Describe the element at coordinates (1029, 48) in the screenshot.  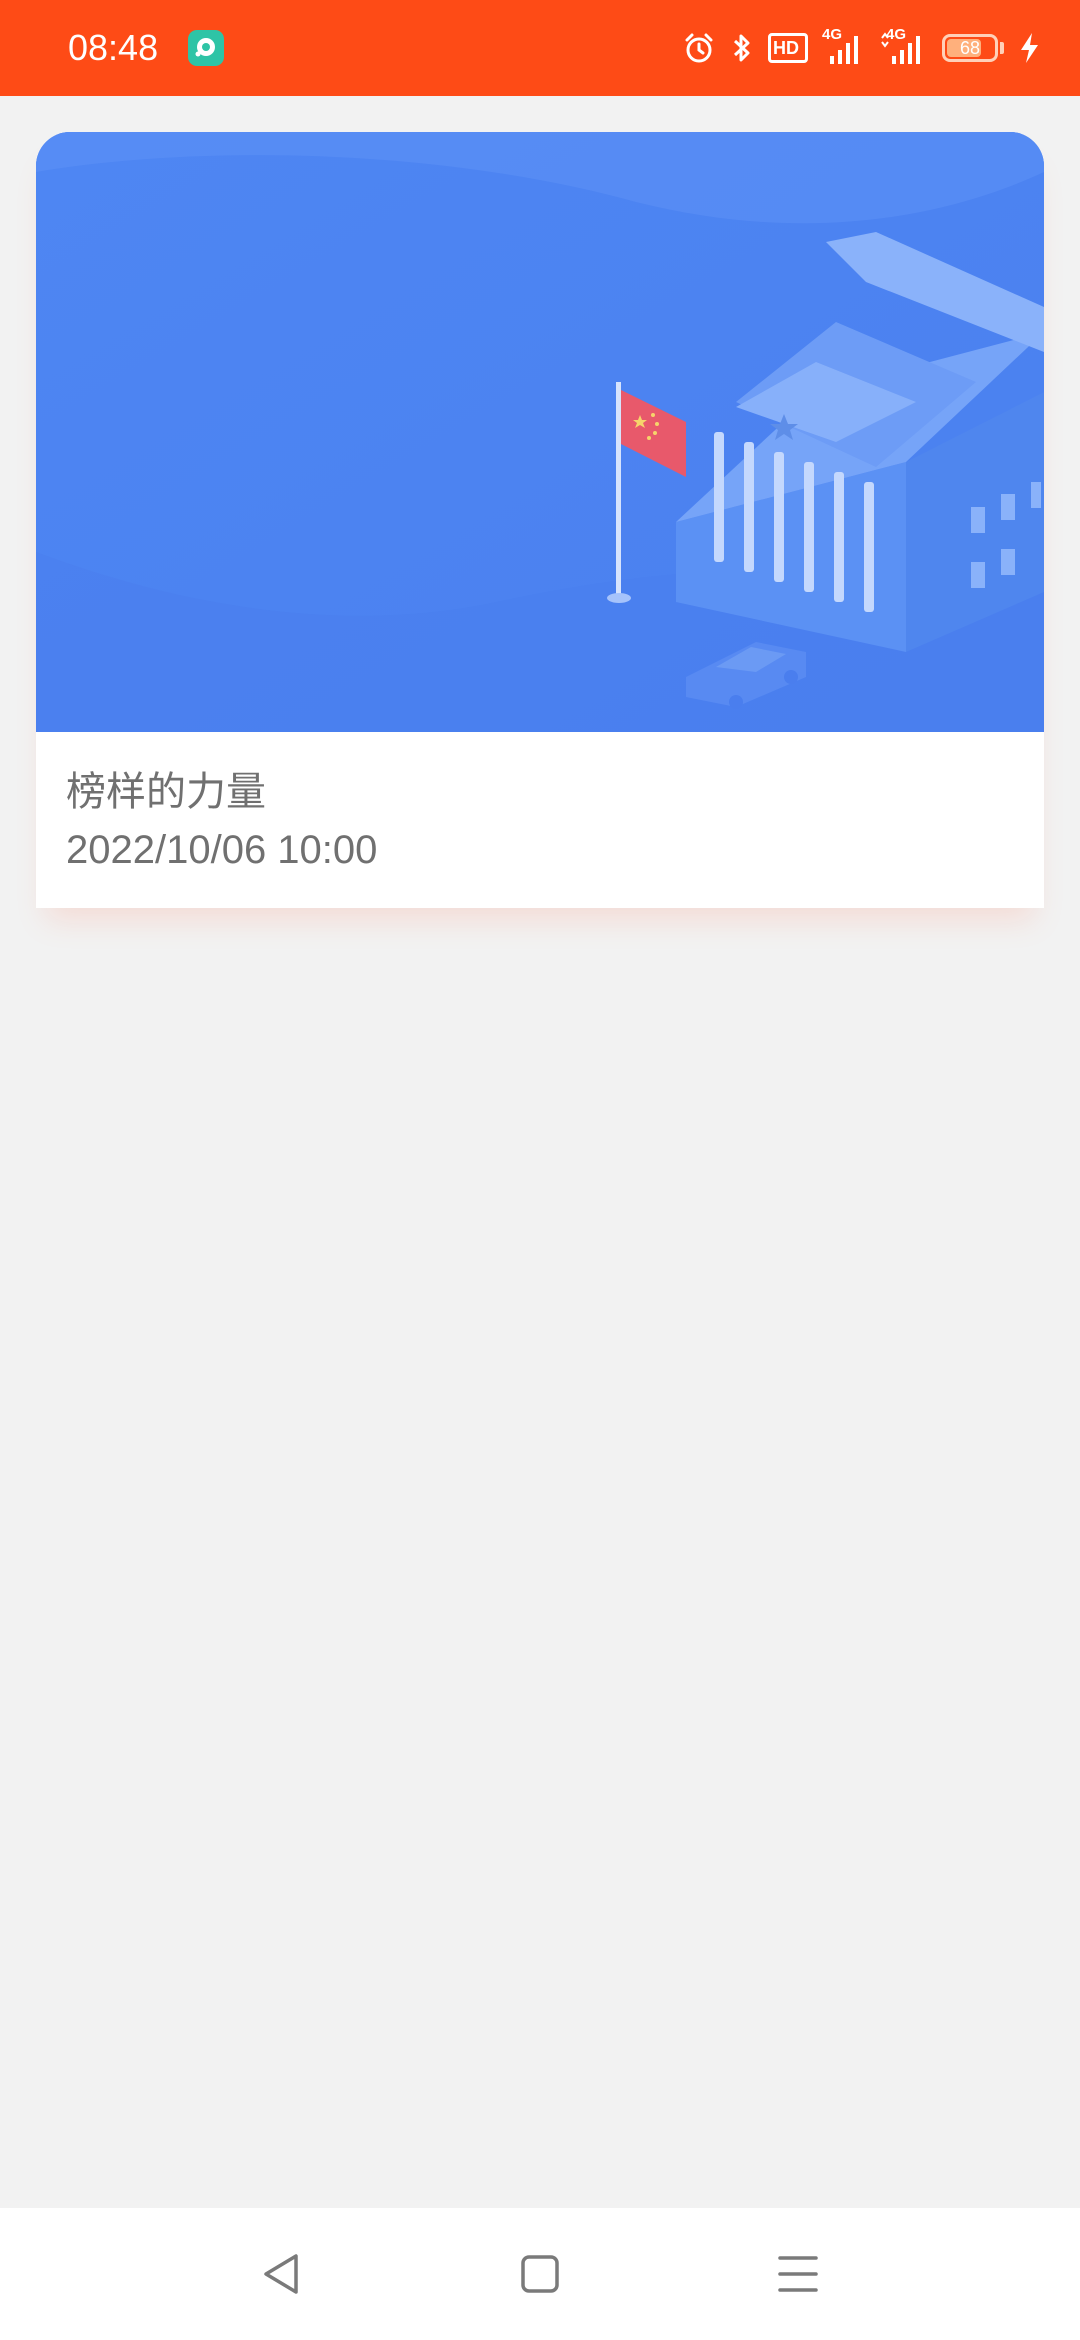
I see `charging-icon` at that location.